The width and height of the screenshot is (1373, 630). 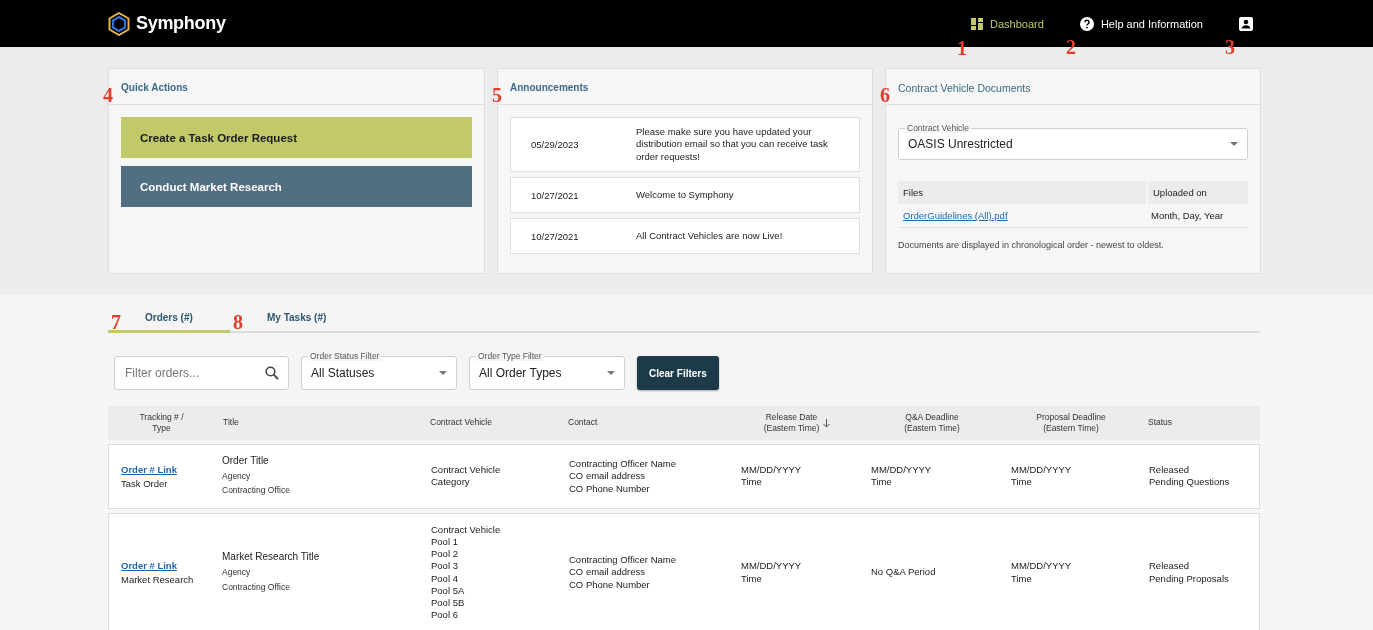 What do you see at coordinates (246, 460) in the screenshot?
I see `order-title: Order Title` at bounding box center [246, 460].